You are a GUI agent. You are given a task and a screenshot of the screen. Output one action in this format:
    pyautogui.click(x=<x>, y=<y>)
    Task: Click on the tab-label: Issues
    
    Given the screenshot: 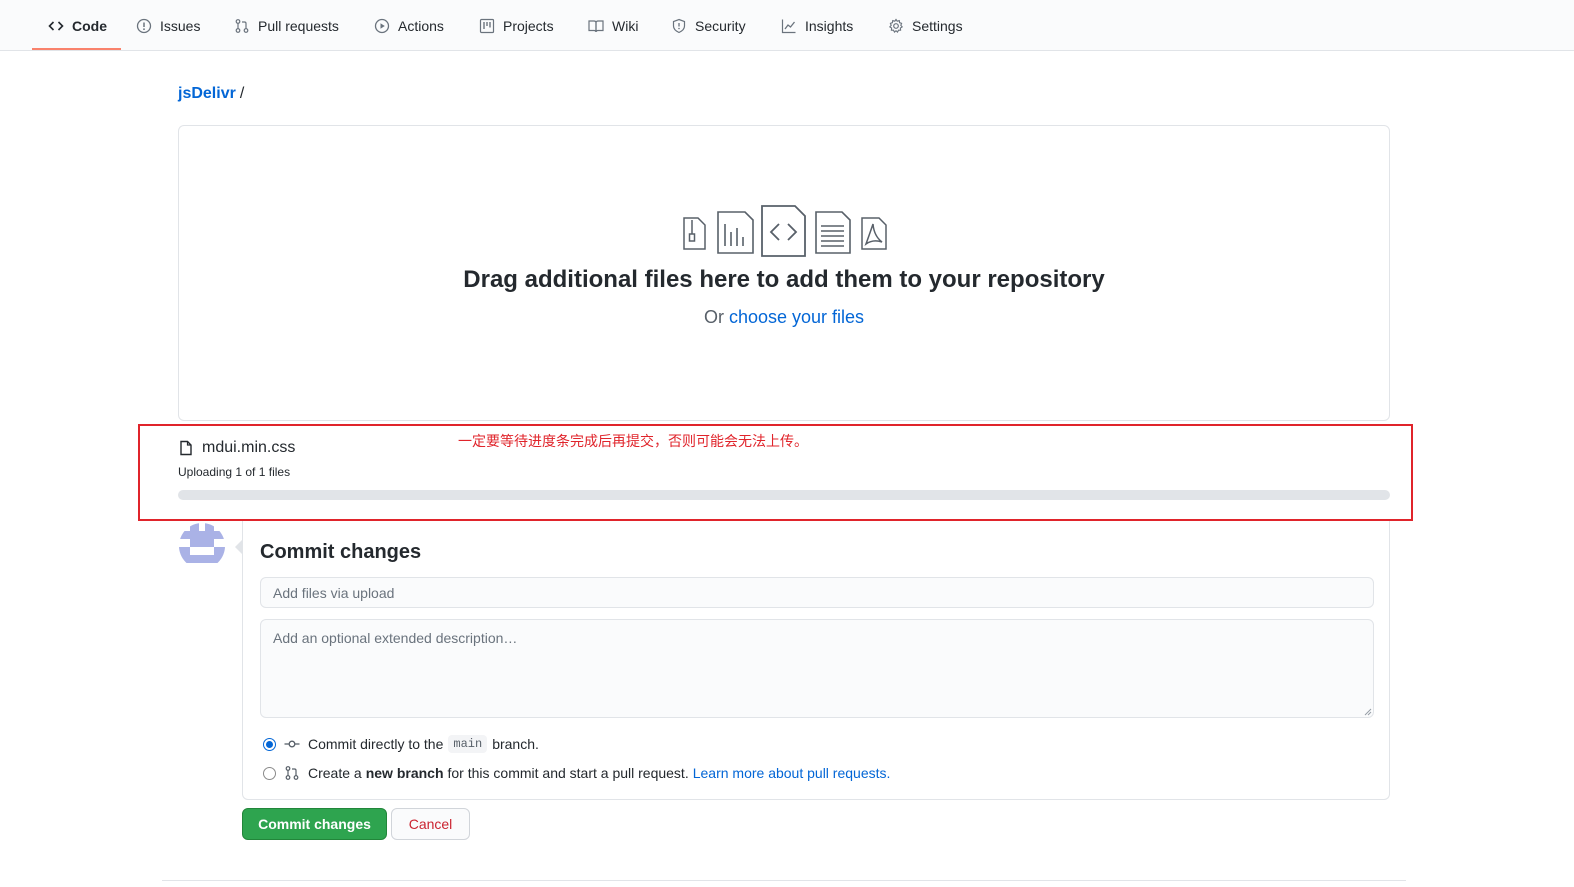 What is the action you would take?
    pyautogui.click(x=180, y=25)
    